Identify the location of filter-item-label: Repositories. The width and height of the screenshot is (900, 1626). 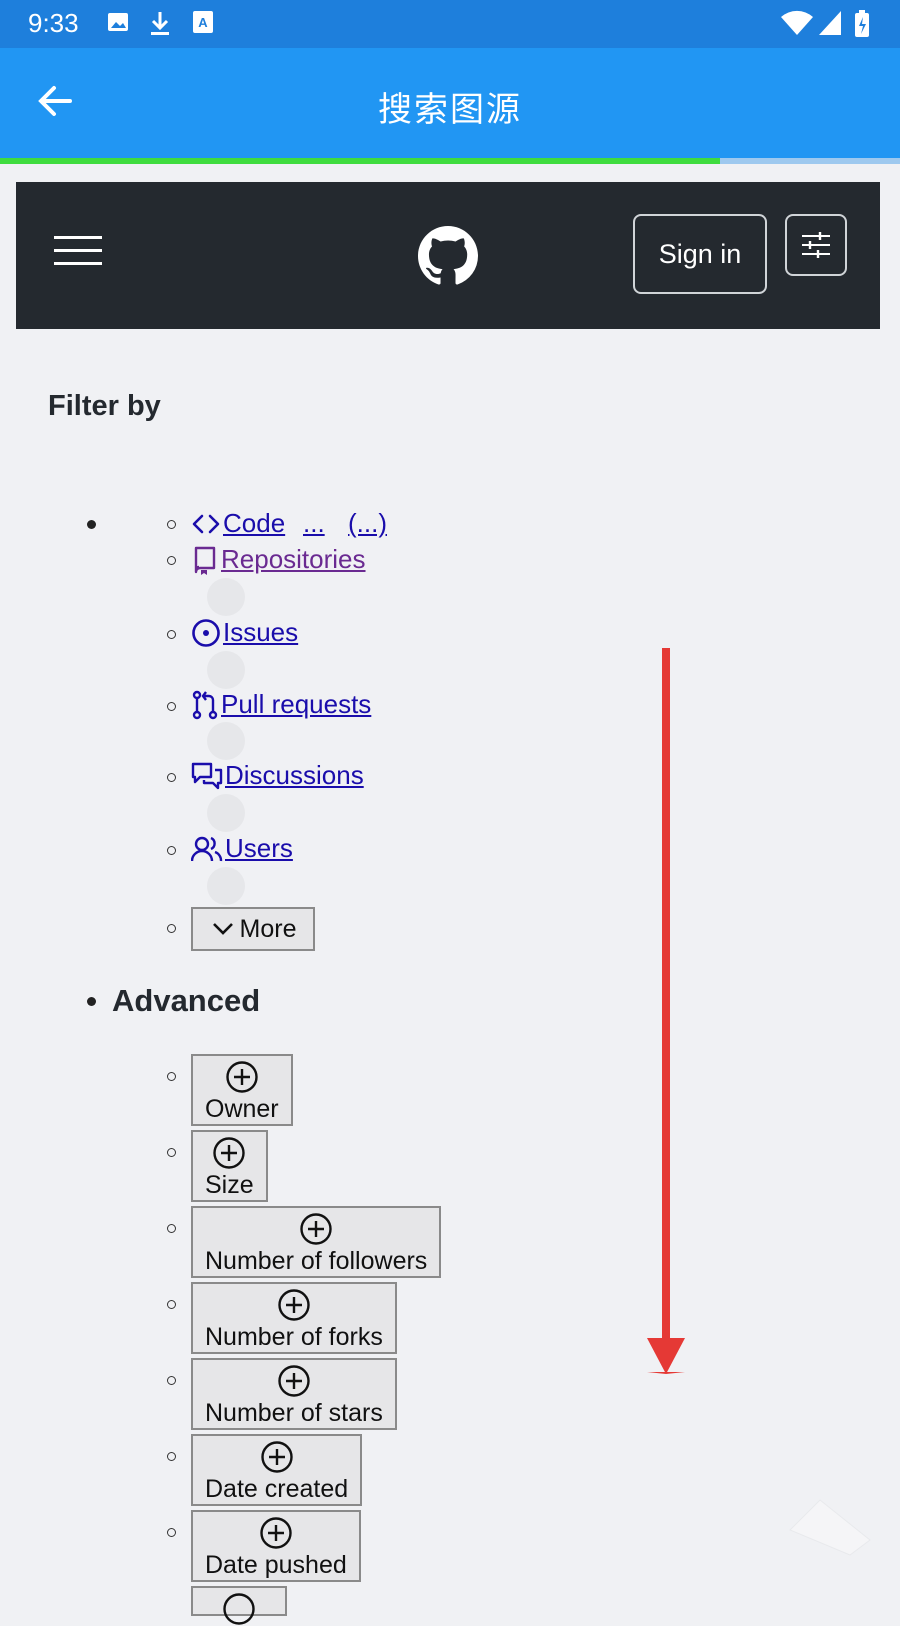
(293, 559).